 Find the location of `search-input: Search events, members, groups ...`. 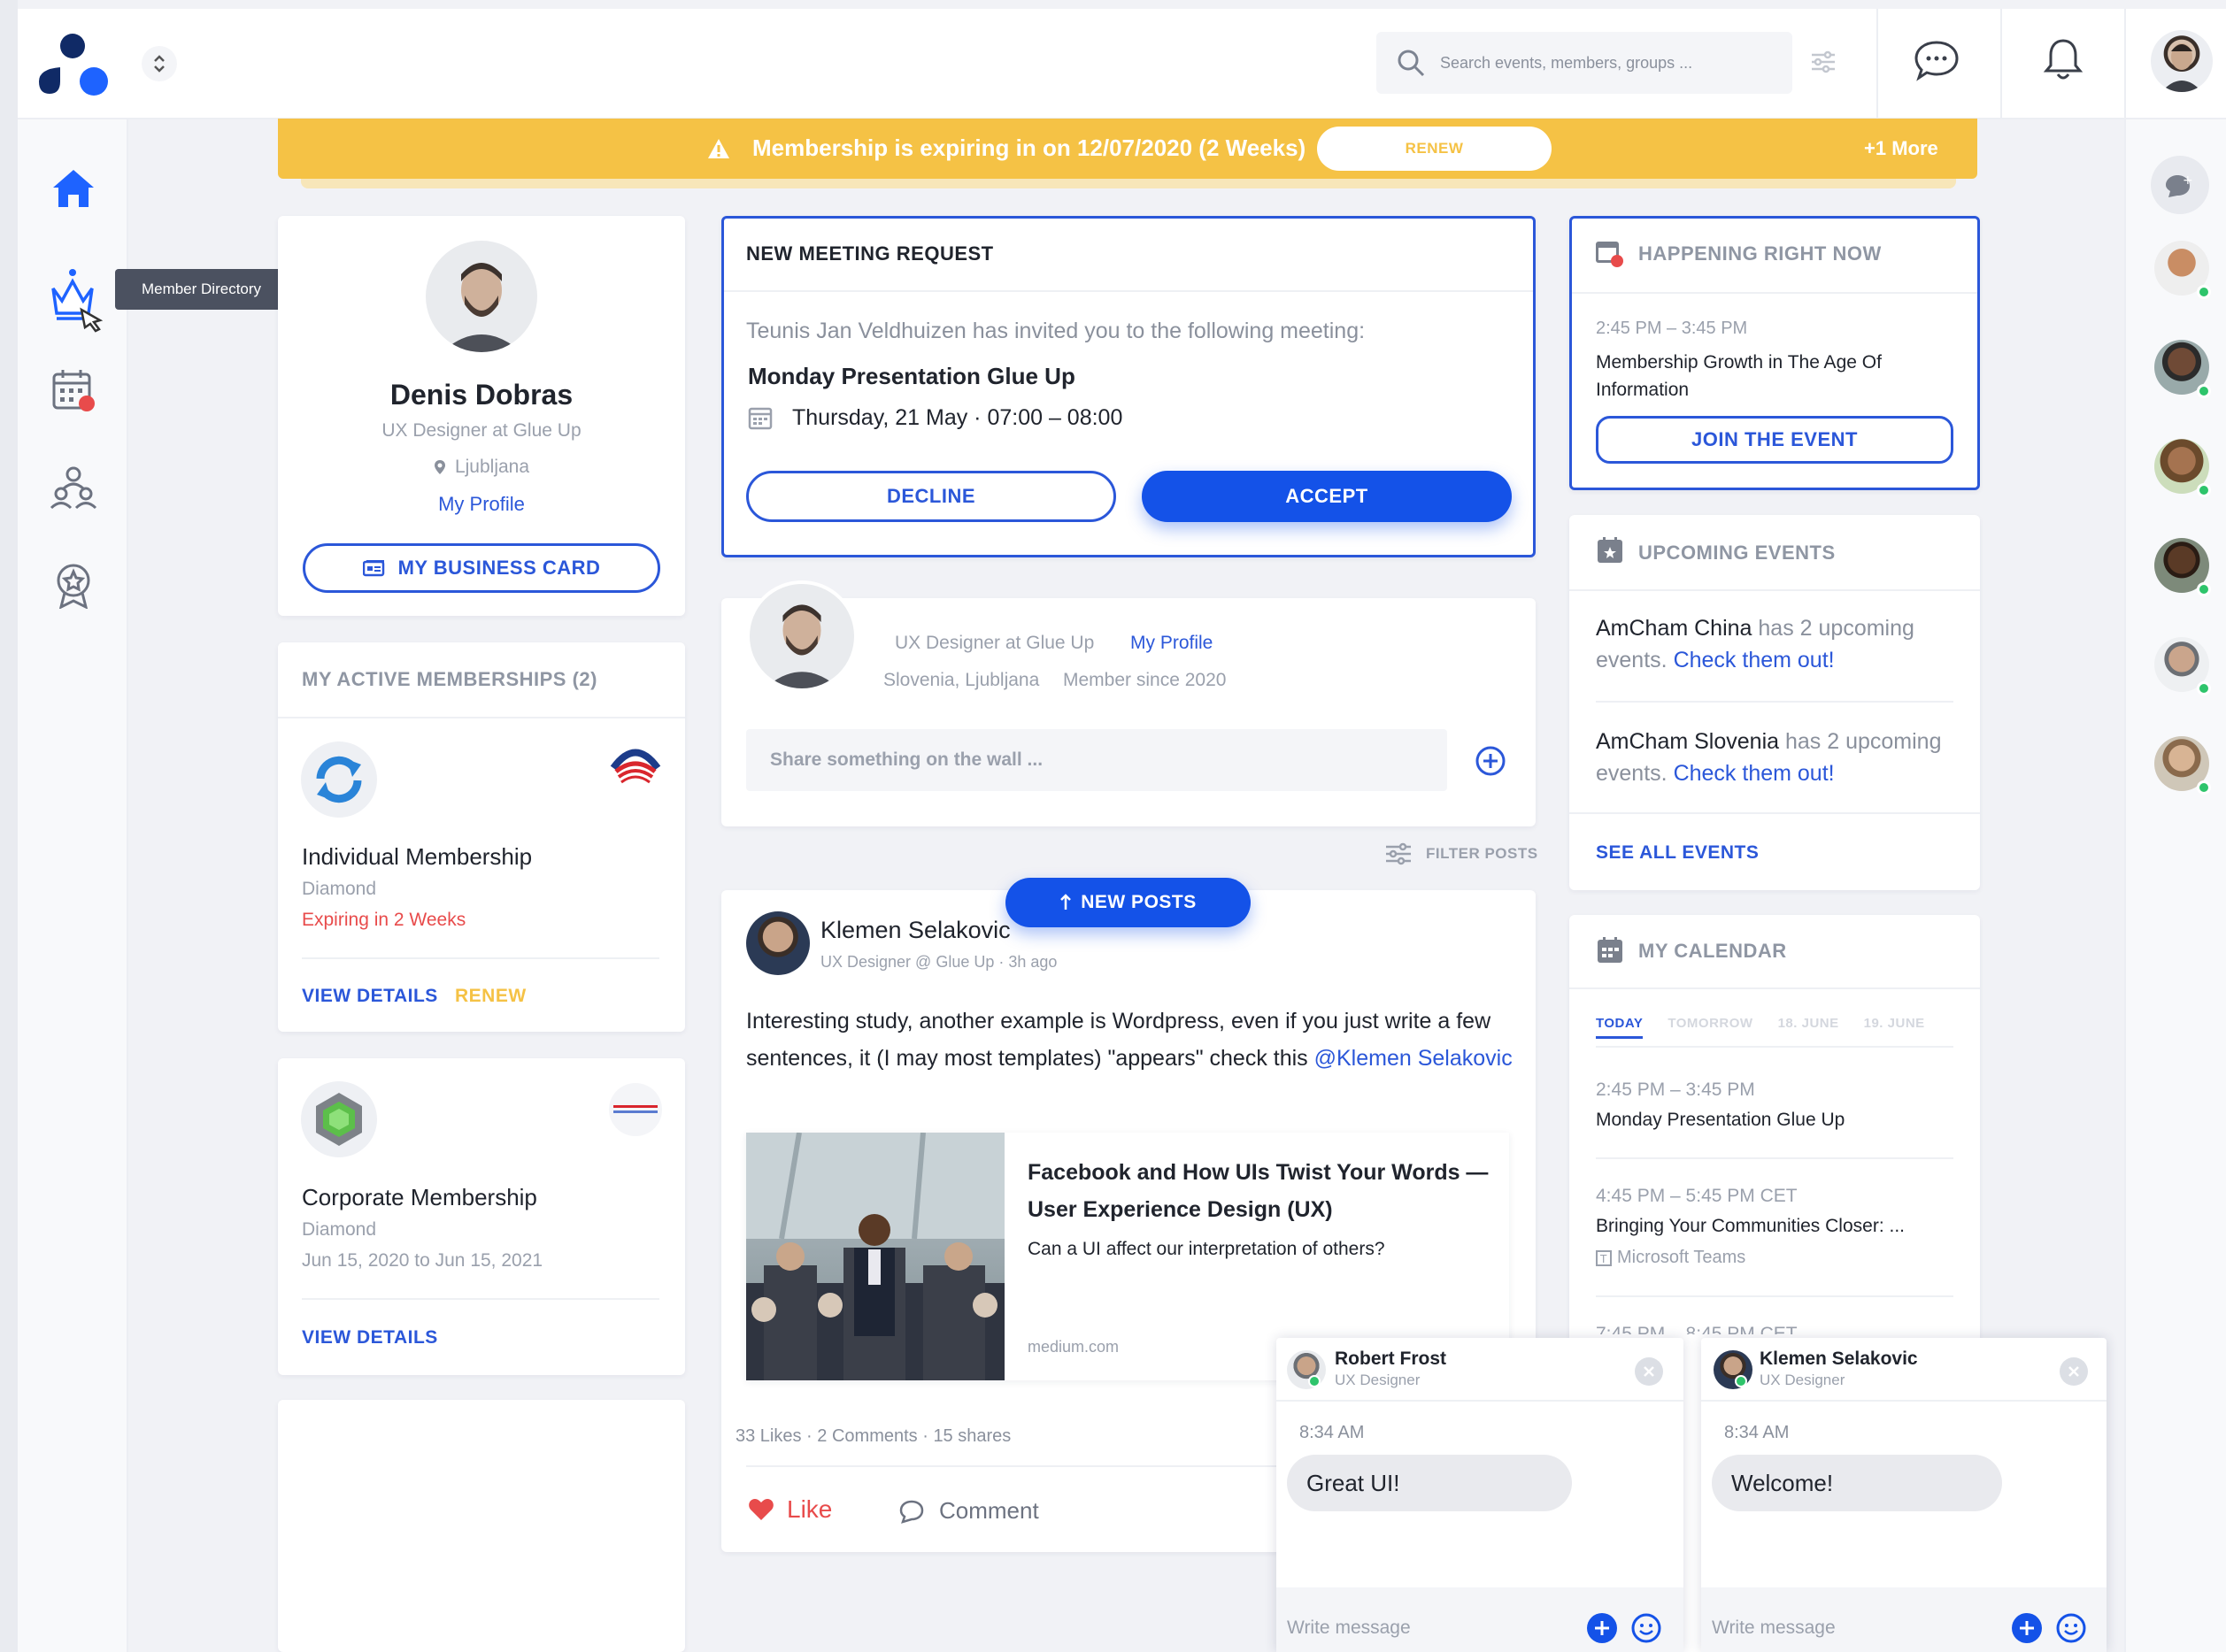

search-input: Search events, members, groups ... is located at coordinates (1566, 63).